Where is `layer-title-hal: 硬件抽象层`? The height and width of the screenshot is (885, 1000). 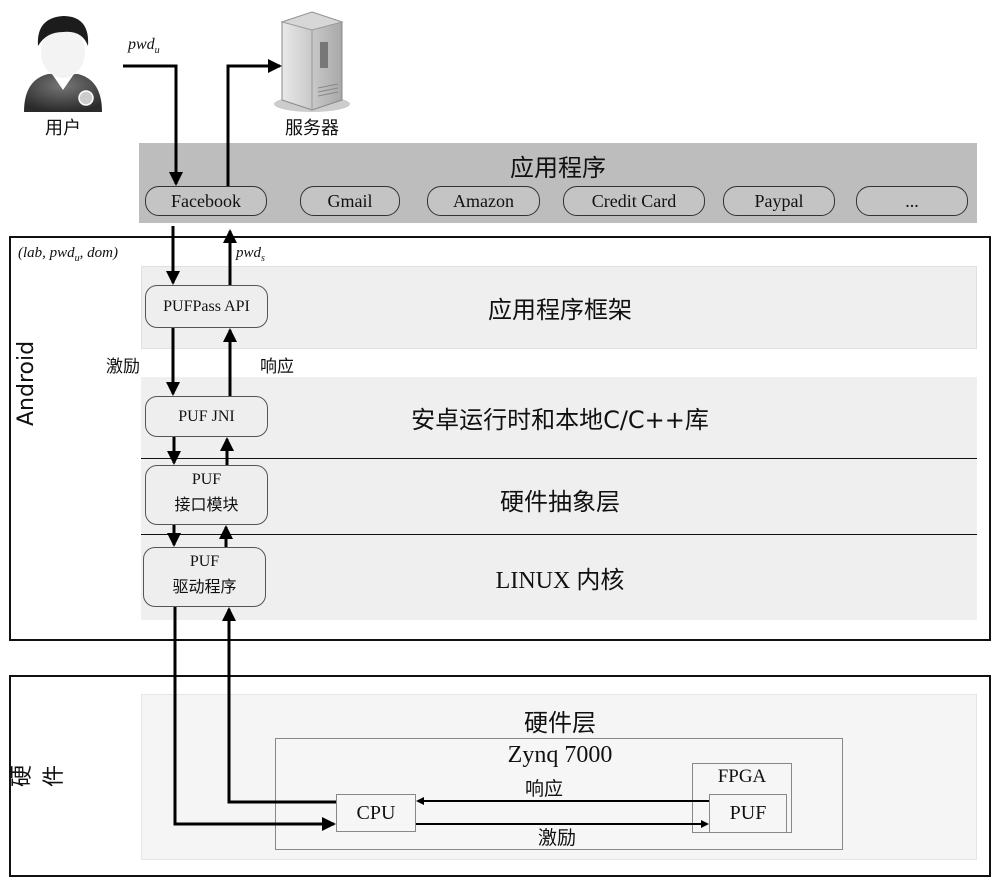
layer-title-hal: 硬件抽象层 is located at coordinates (560, 502).